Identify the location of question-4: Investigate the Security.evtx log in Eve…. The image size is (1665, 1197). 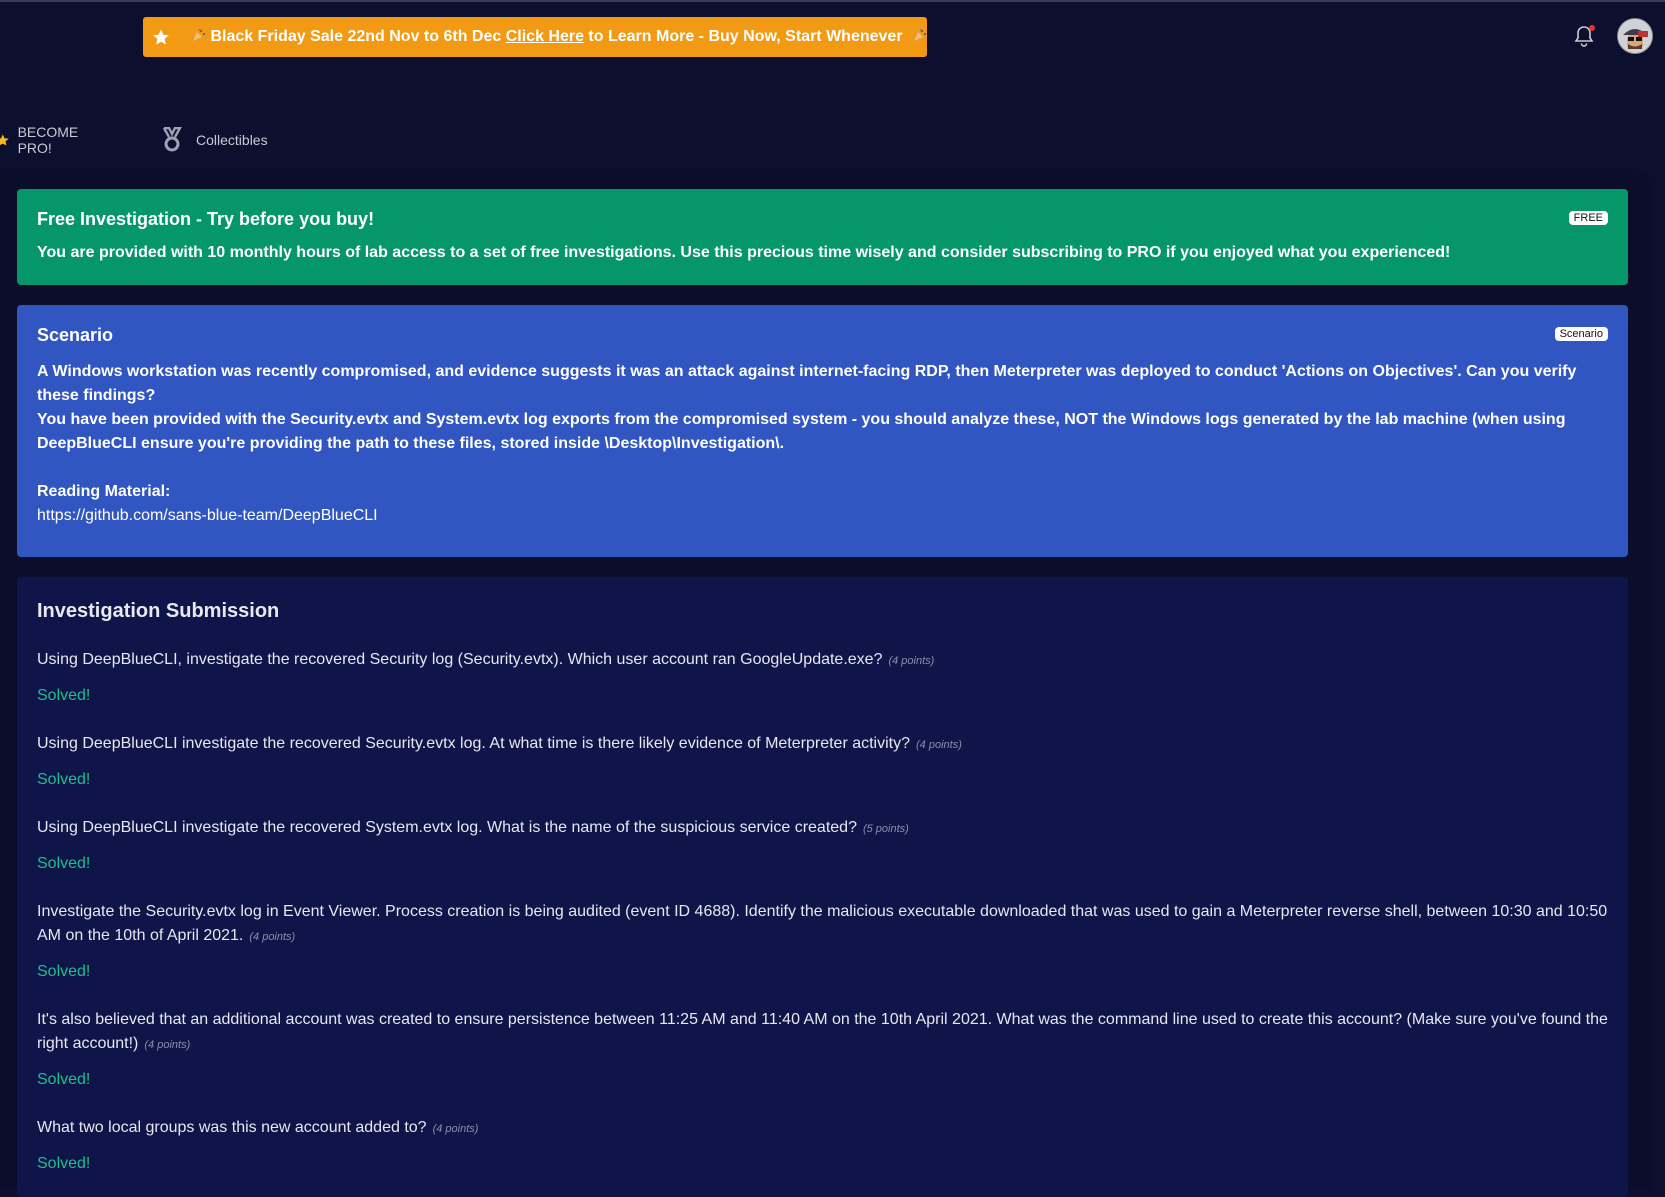
(822, 923).